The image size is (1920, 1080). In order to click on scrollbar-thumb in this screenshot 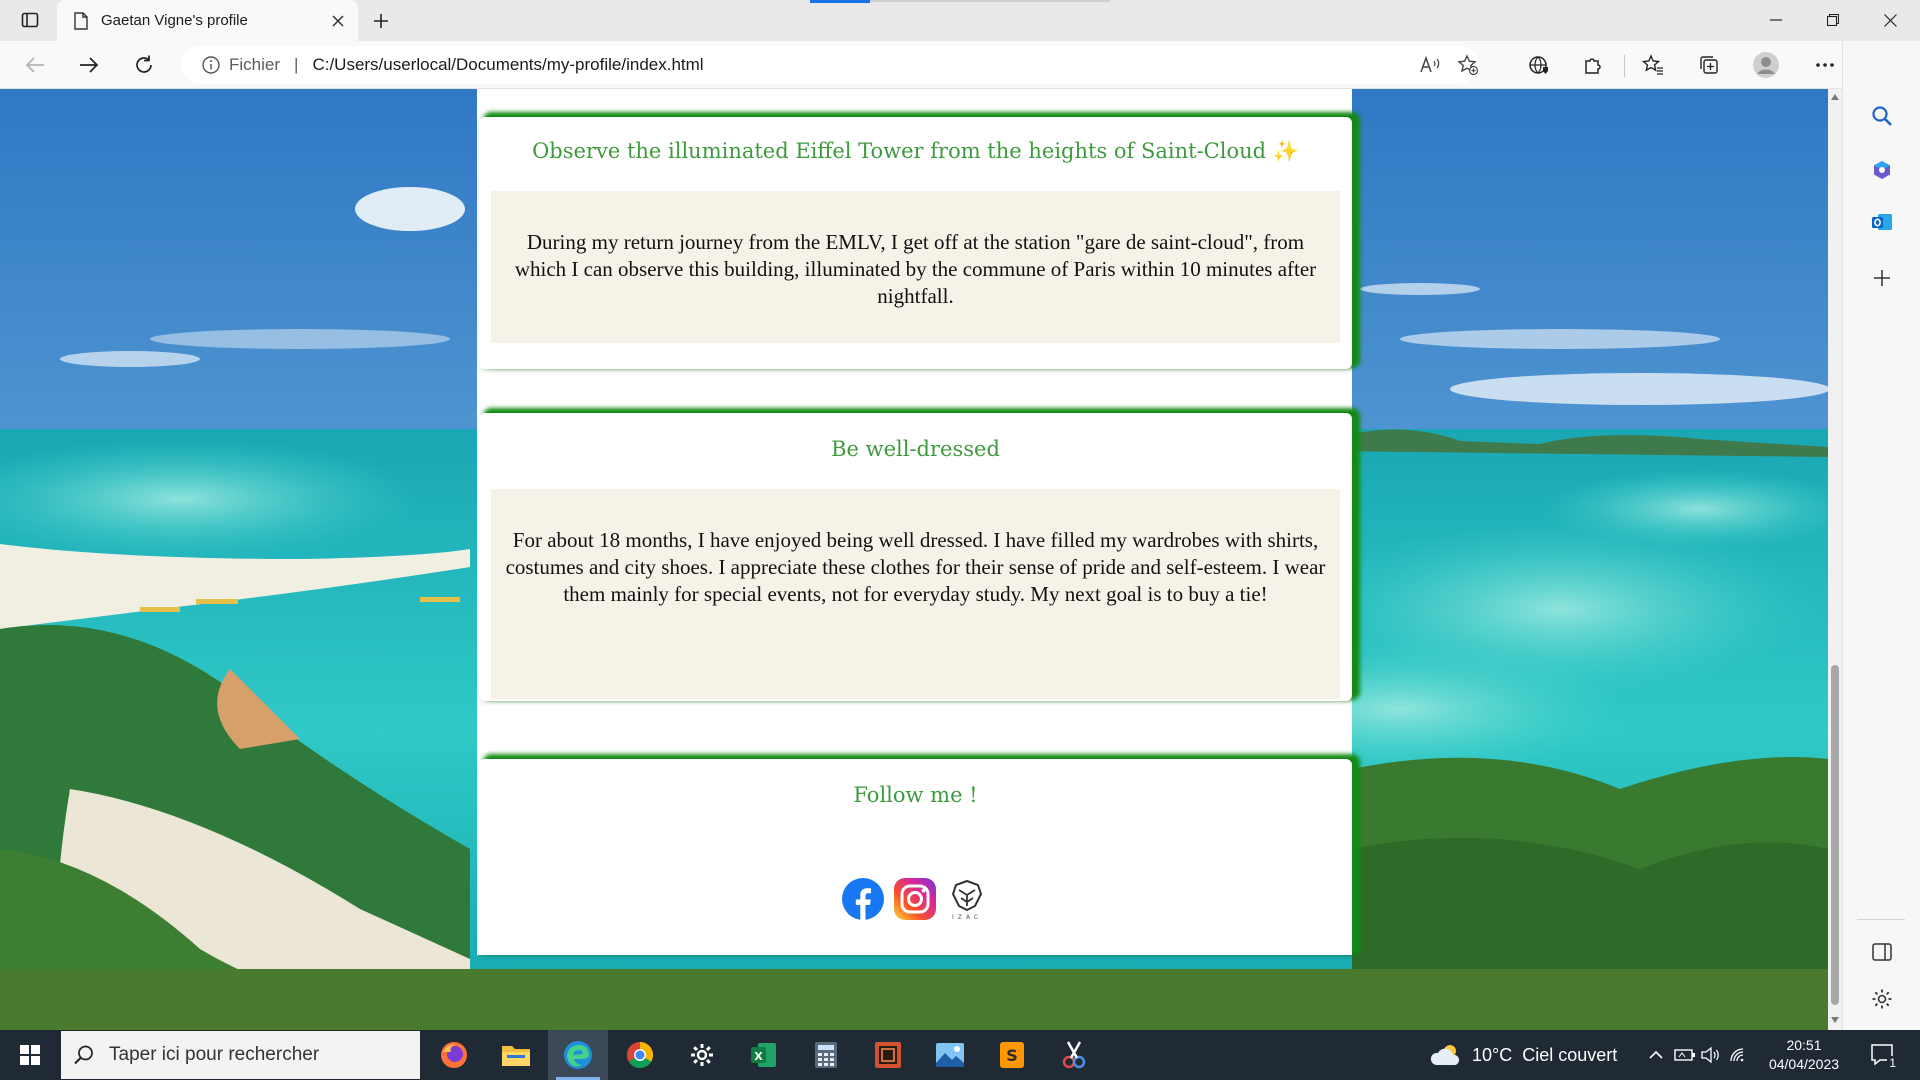, I will do `click(1835, 835)`.